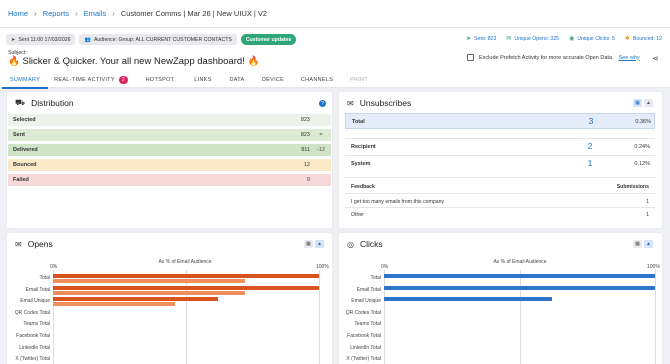 The image size is (670, 364). Describe the element at coordinates (590, 146) in the screenshot. I see `unsub-recipient-count: 2` at that location.